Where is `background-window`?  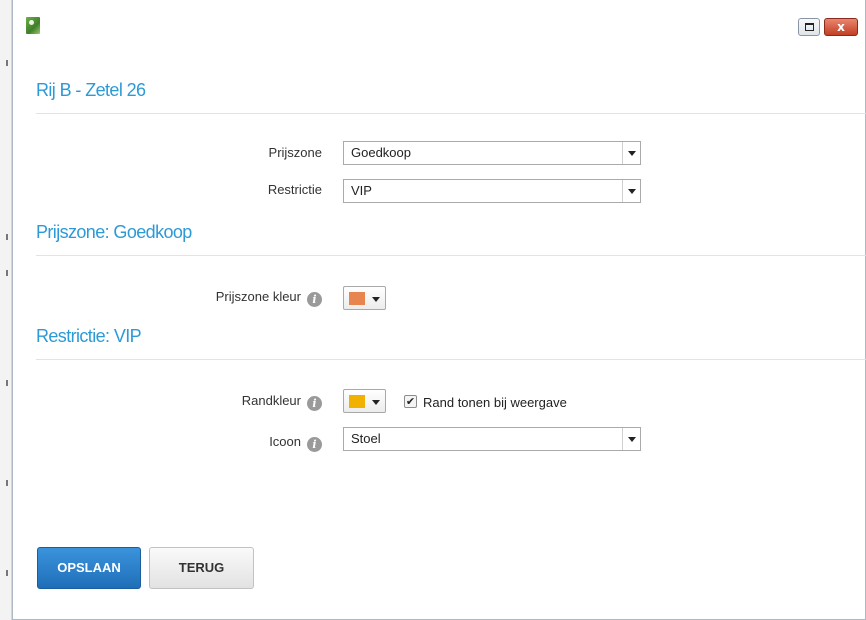 background-window is located at coordinates (6, 310).